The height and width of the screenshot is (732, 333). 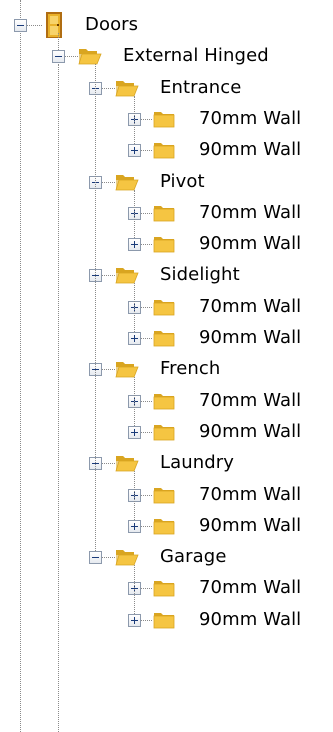 What do you see at coordinates (193, 557) in the screenshot?
I see `node-label: Garage` at bounding box center [193, 557].